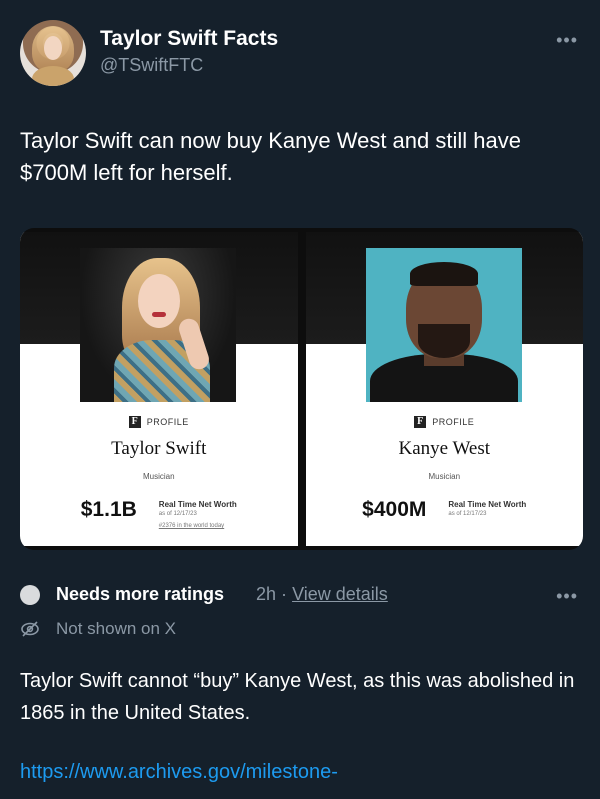 This screenshot has width=600, height=799. Describe the element at coordinates (191, 526) in the screenshot. I see `net-worth-rank: #2376 in the world today` at that location.